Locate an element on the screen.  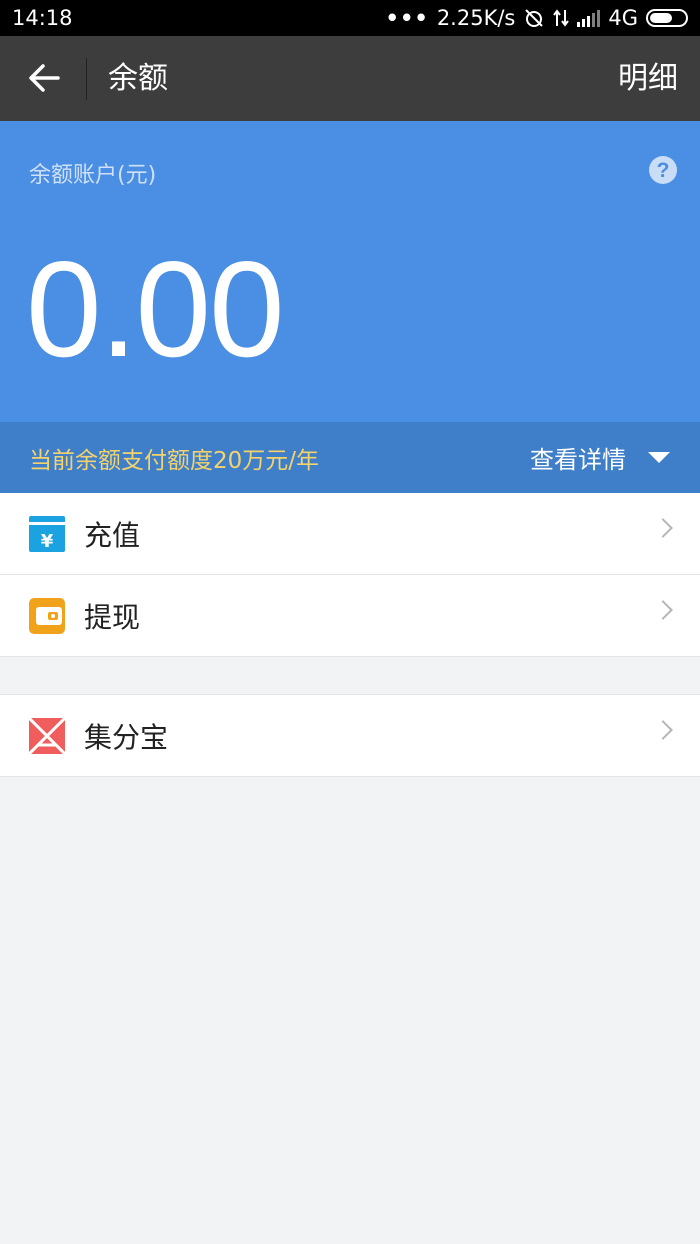
quota-text: 当前余额支付额度20万元/年 is located at coordinates (174, 460).